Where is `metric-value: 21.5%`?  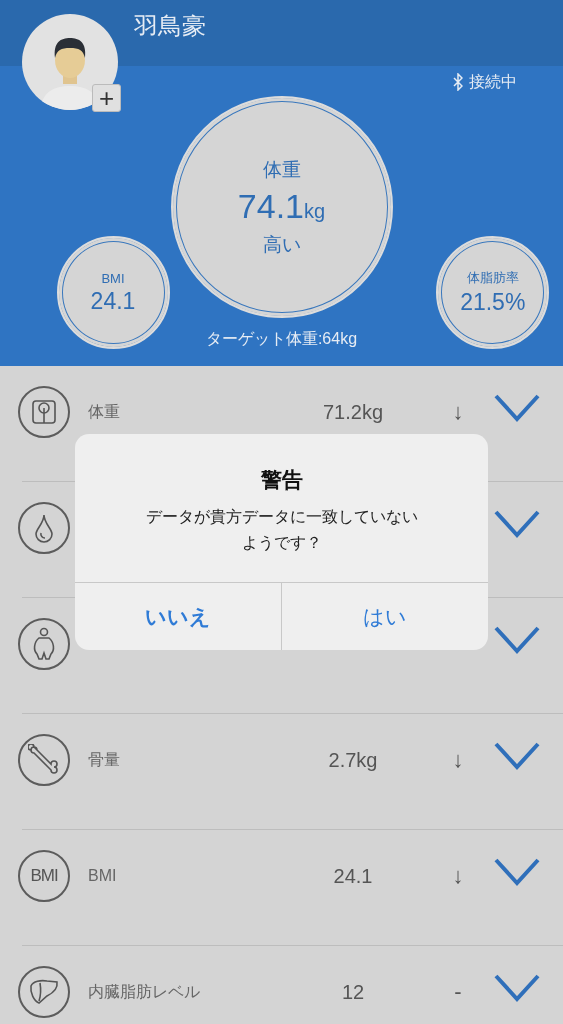
metric-value: 21.5% is located at coordinates (493, 302).